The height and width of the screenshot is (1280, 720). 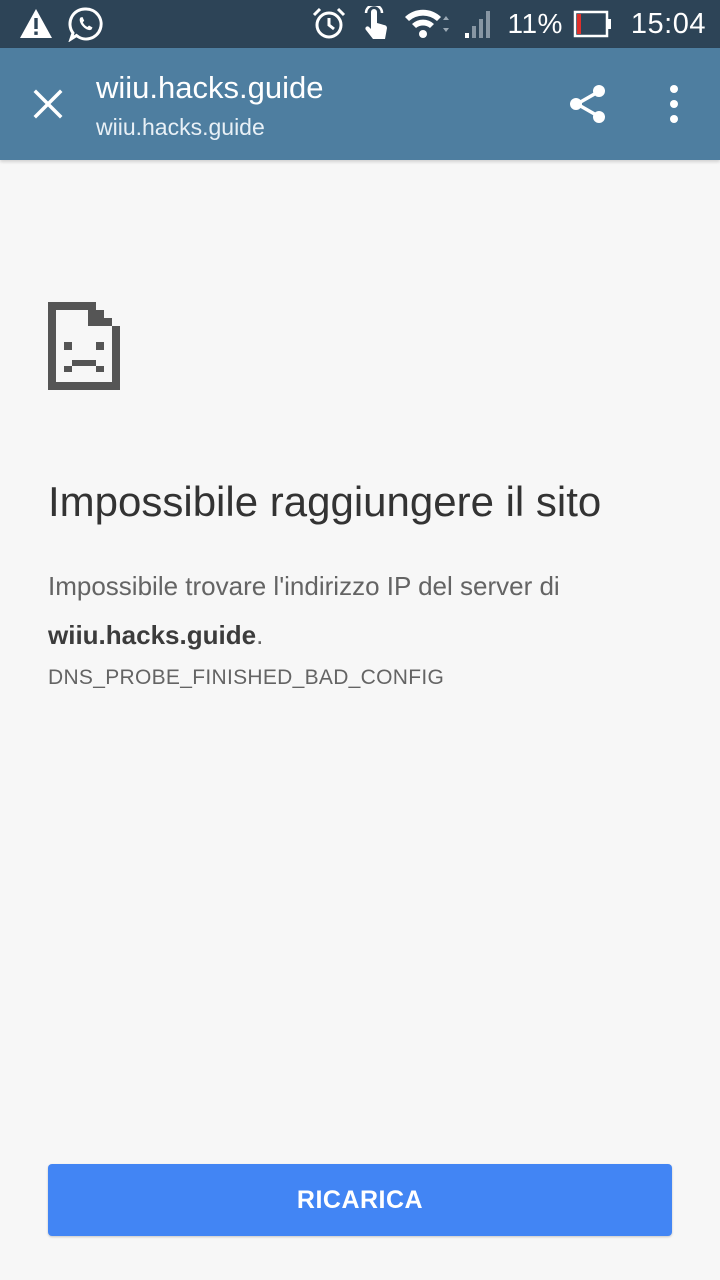 I want to click on status-bar-left, so click(x=61, y=24).